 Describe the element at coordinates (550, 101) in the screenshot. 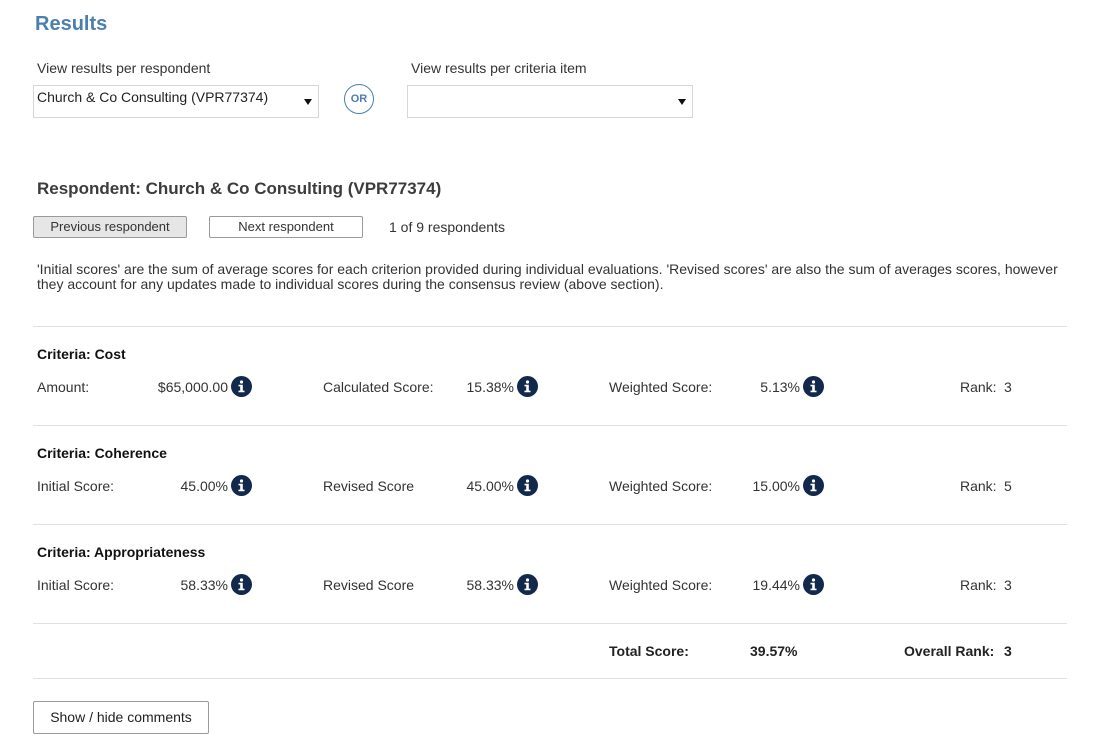

I see `criteria-select` at that location.